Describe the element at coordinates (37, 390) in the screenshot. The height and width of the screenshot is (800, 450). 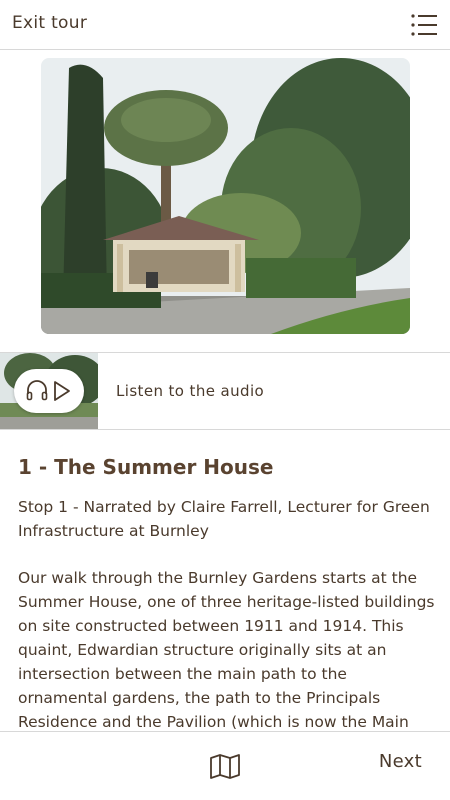
I see `headphones-icon` at that location.